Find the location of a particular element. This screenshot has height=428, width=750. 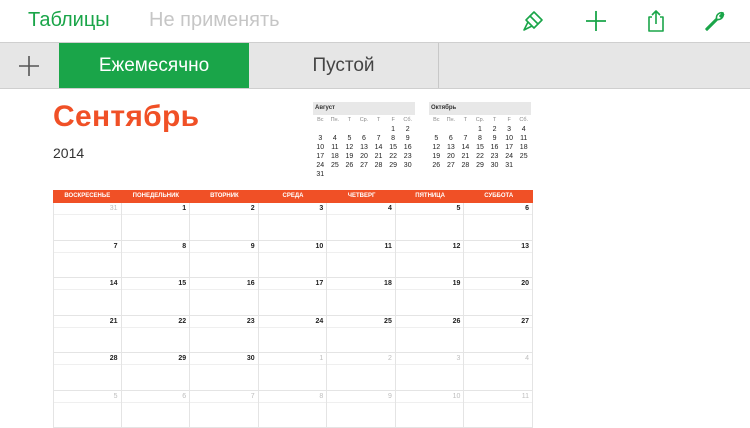

share-icon is located at coordinates (656, 21).